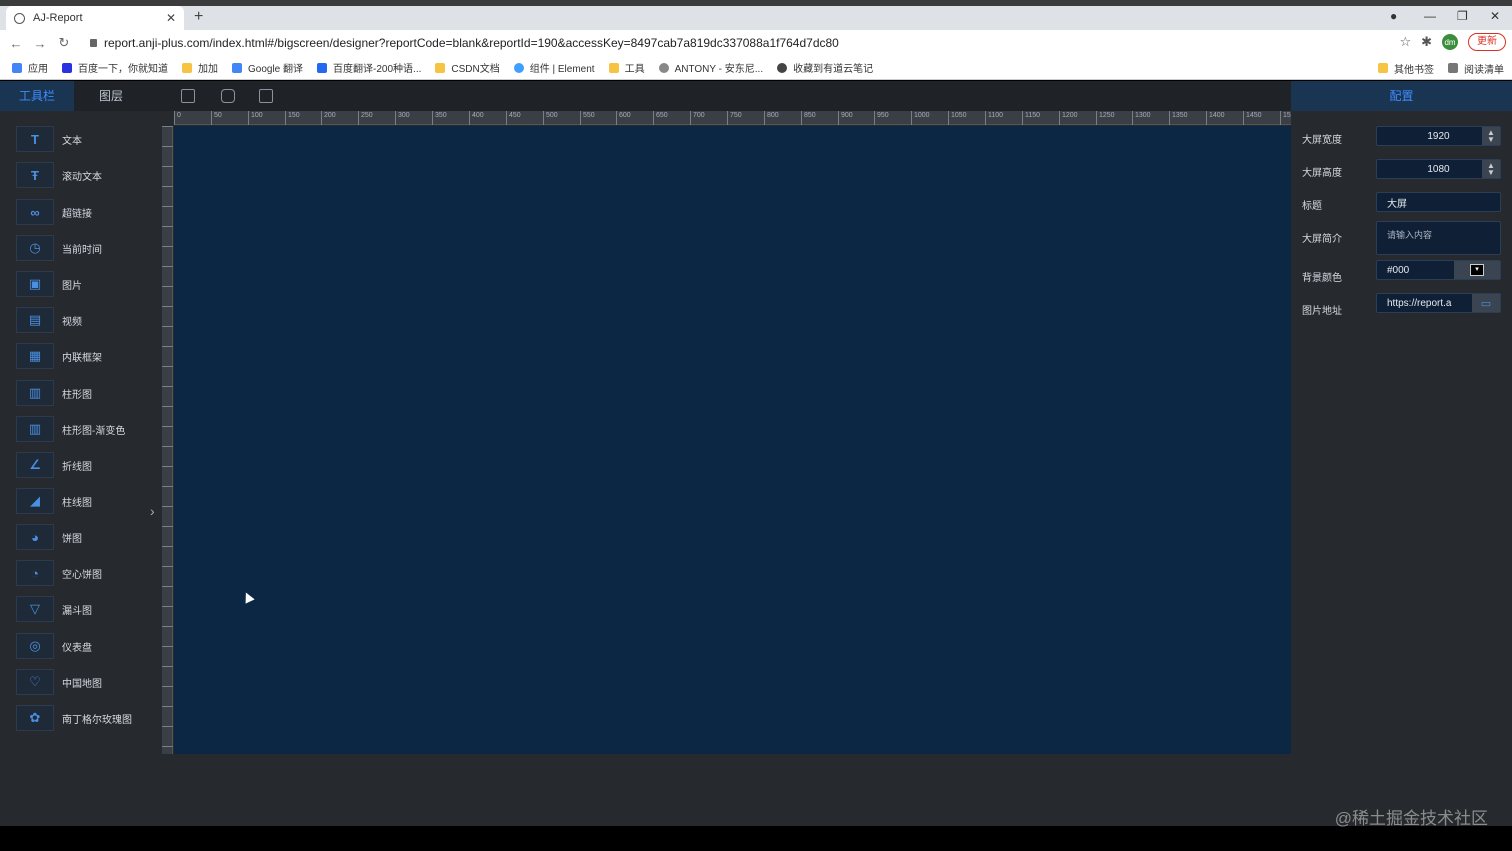 The height and width of the screenshot is (851, 1512). Describe the element at coordinates (467, 67) in the screenshot. I see `bookmark-item: CSDN文档` at that location.